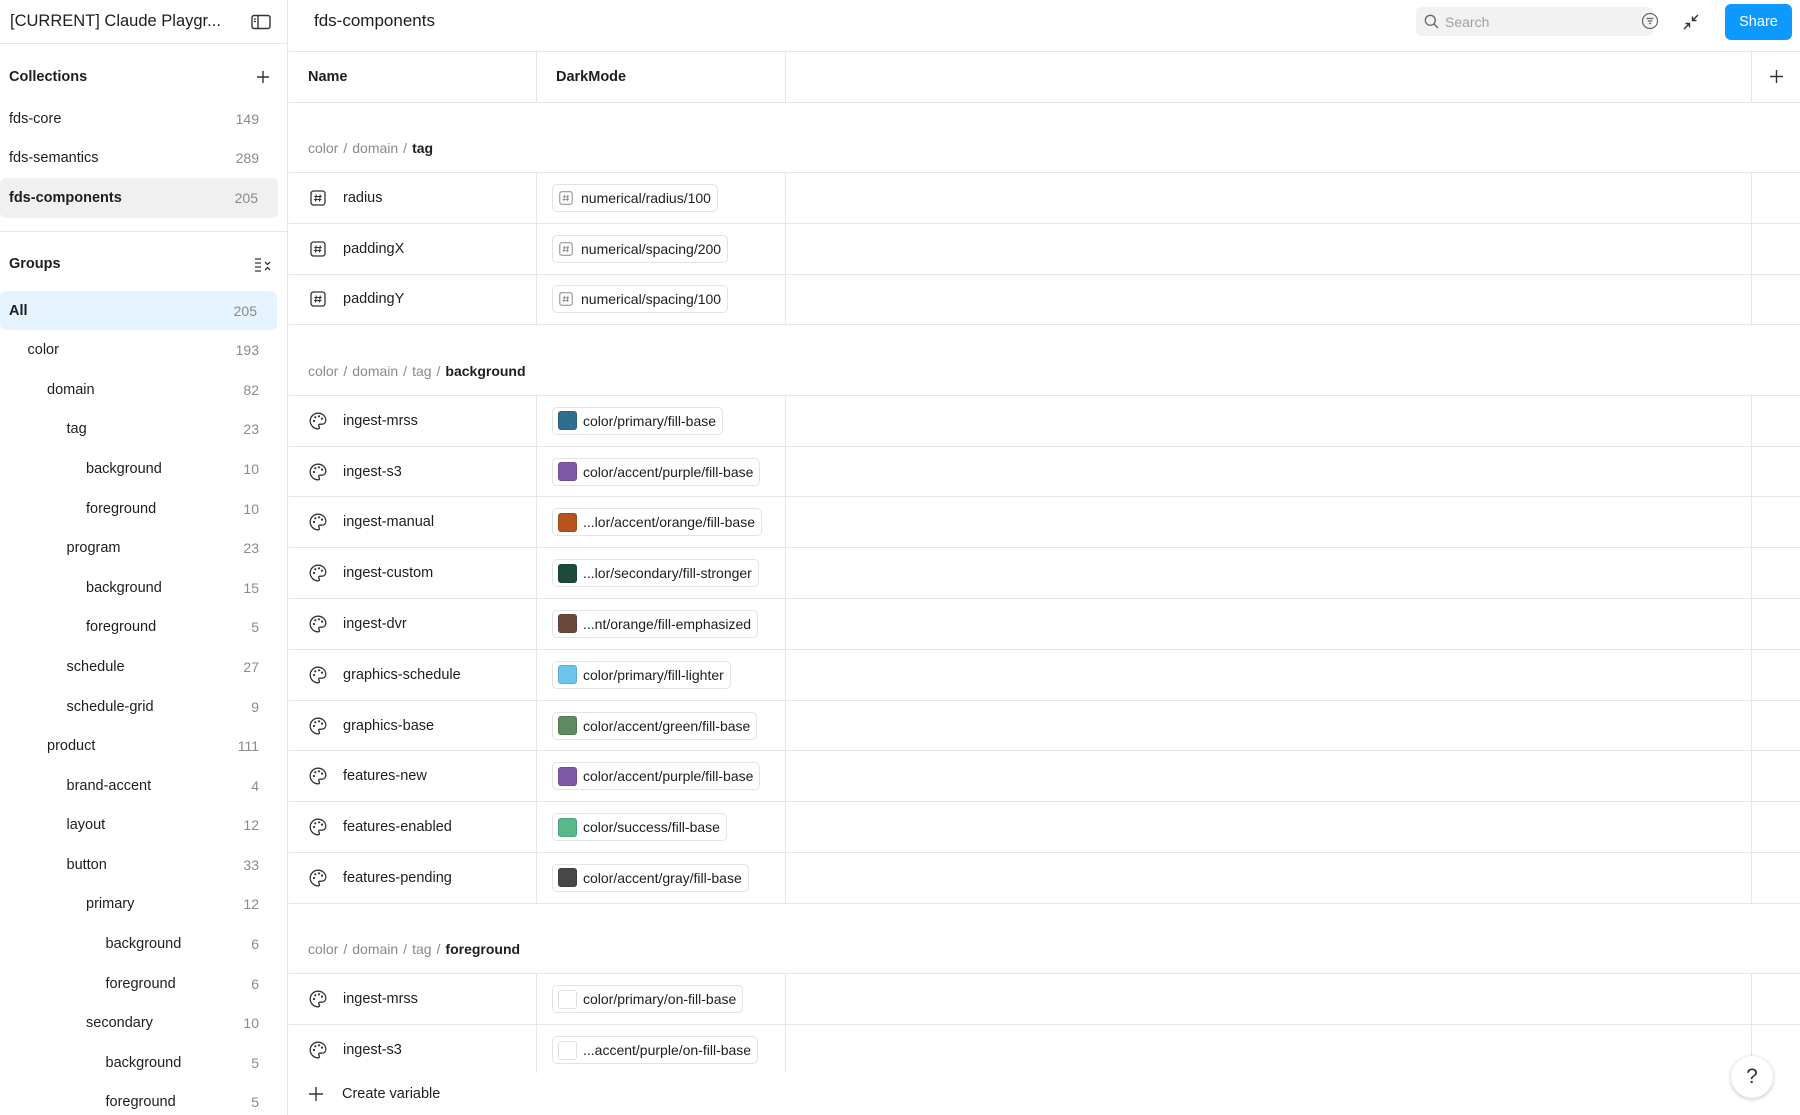  I want to click on variable-name-cell: paddingX, so click(413, 248).